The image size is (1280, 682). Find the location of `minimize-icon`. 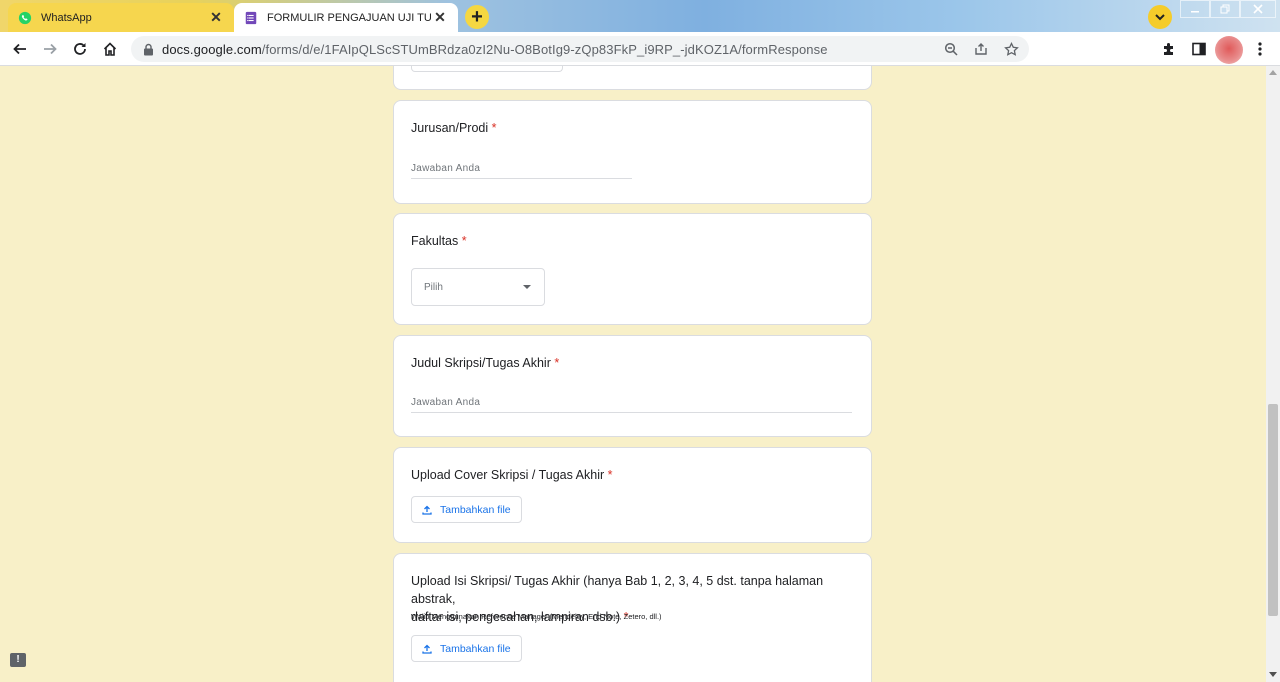

minimize-icon is located at coordinates (1195, 12).